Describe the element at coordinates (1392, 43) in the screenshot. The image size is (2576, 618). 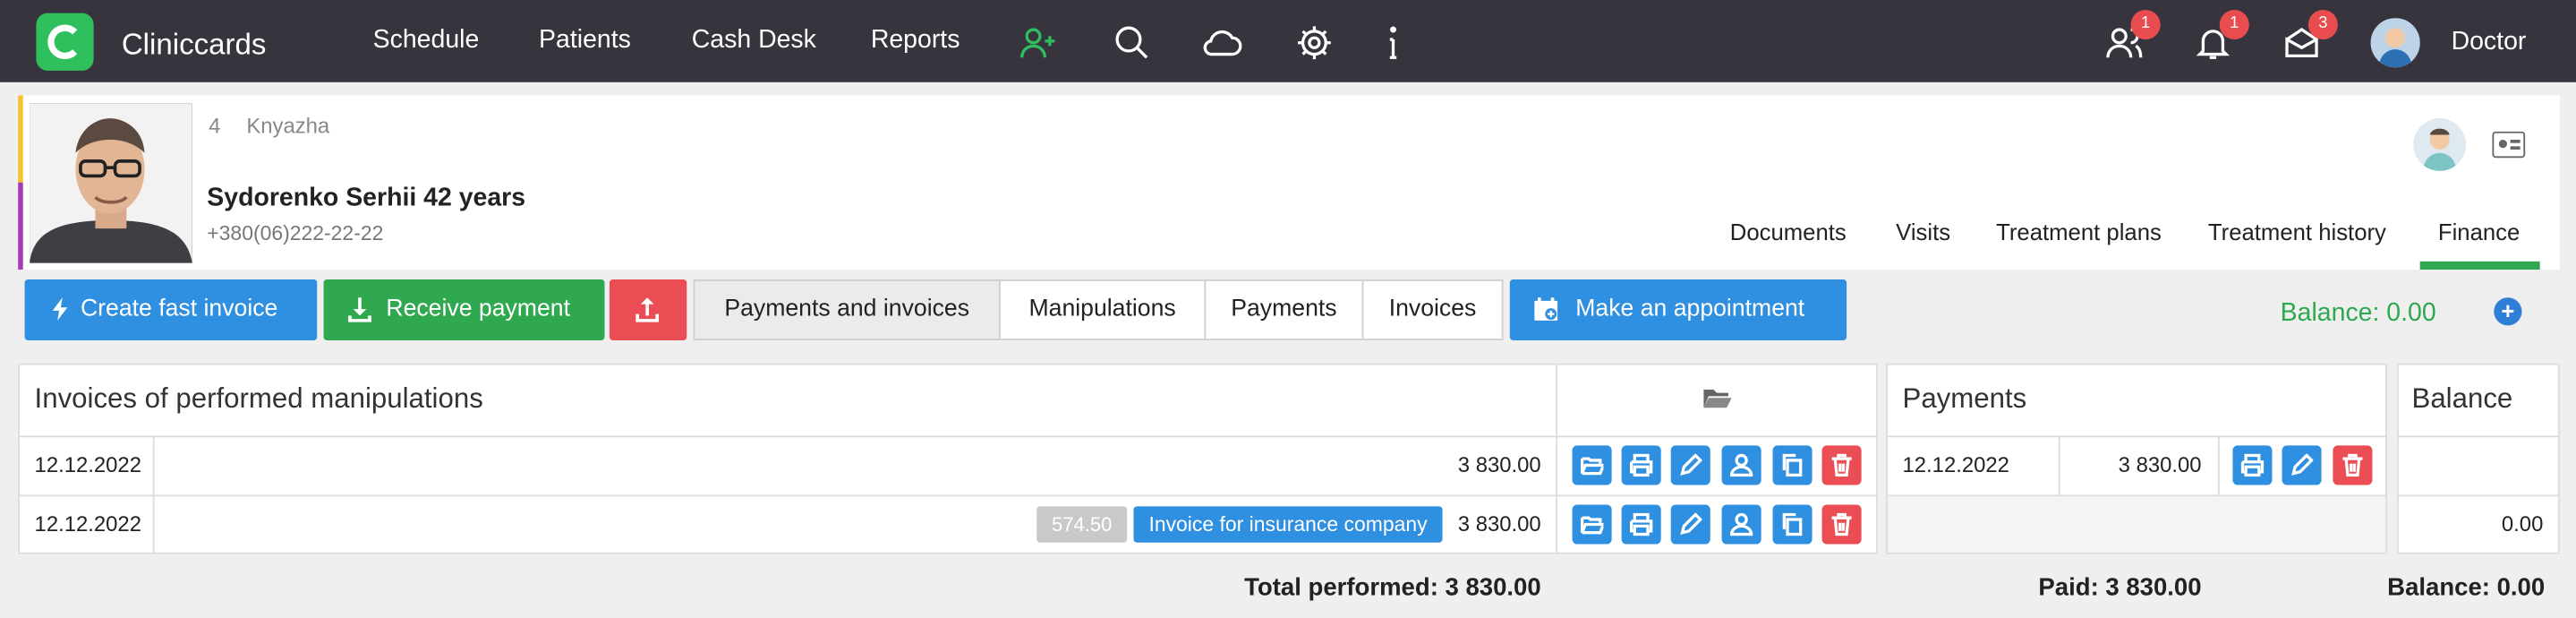
I see `info-icon` at that location.